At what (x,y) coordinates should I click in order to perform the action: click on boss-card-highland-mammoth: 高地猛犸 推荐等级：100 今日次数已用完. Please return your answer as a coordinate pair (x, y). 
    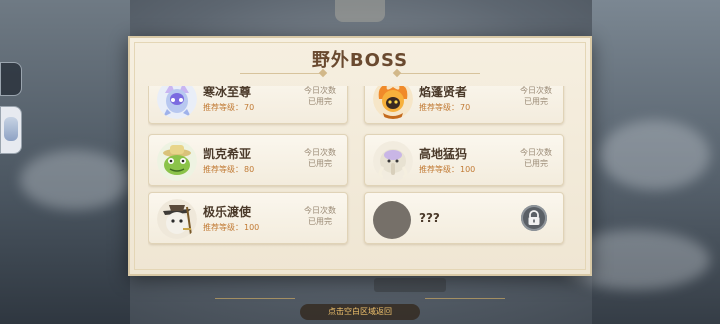
    Looking at the image, I should click on (464, 160).